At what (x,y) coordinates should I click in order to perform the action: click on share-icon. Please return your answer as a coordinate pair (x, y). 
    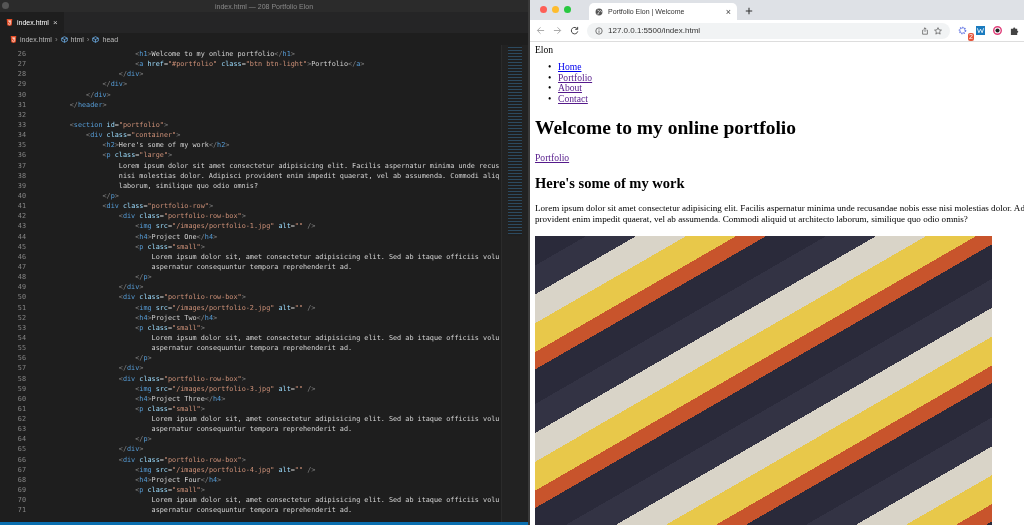
    Looking at the image, I should click on (924, 30).